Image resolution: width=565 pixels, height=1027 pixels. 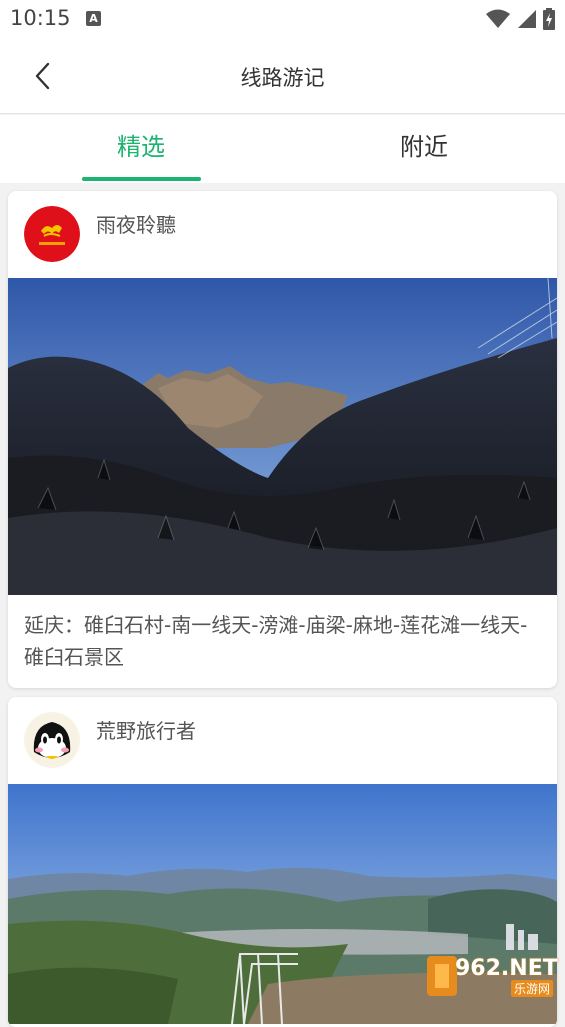 I want to click on signal-icon, so click(x=527, y=19).